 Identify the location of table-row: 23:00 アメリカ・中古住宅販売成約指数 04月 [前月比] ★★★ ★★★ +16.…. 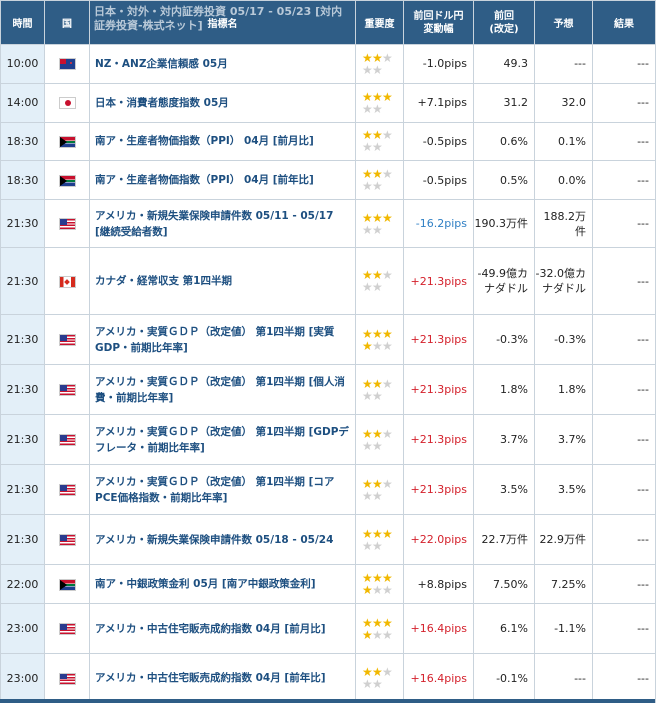
(328, 628).